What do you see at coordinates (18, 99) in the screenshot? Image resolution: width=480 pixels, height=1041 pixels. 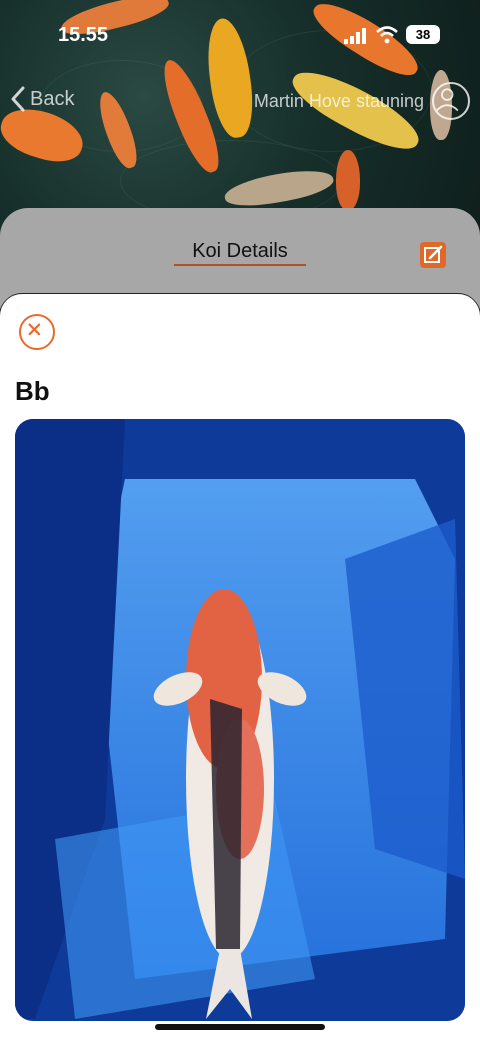 I see `chevron-left-icon` at bounding box center [18, 99].